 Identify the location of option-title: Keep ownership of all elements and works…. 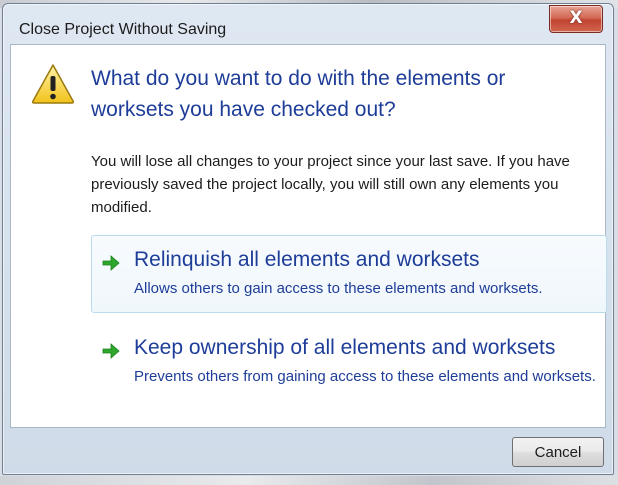
(345, 347).